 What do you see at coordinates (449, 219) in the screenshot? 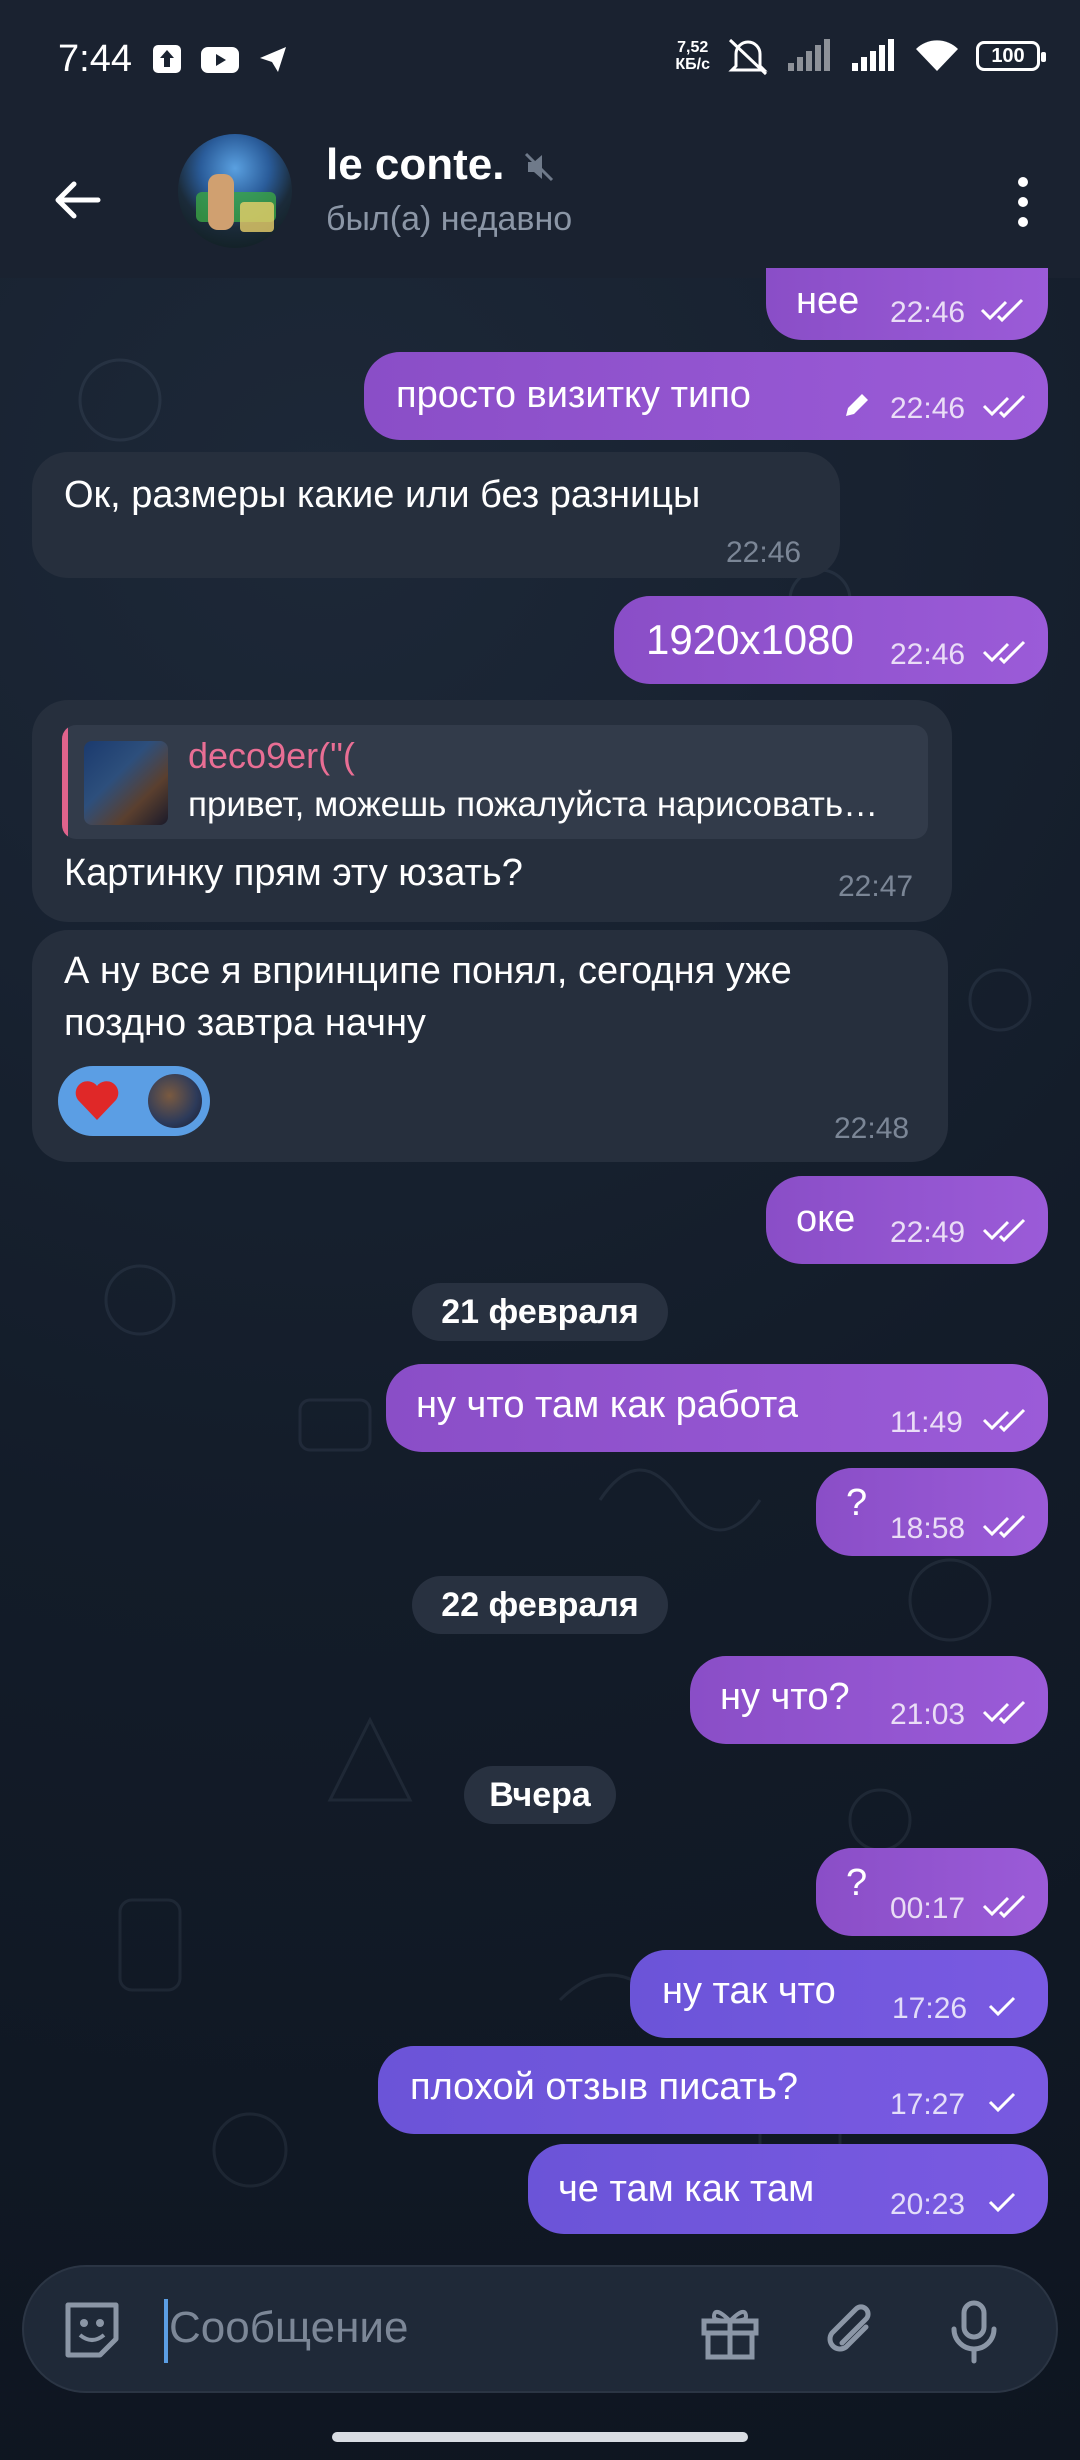
I see `contact-status: был(а) недавно` at bounding box center [449, 219].